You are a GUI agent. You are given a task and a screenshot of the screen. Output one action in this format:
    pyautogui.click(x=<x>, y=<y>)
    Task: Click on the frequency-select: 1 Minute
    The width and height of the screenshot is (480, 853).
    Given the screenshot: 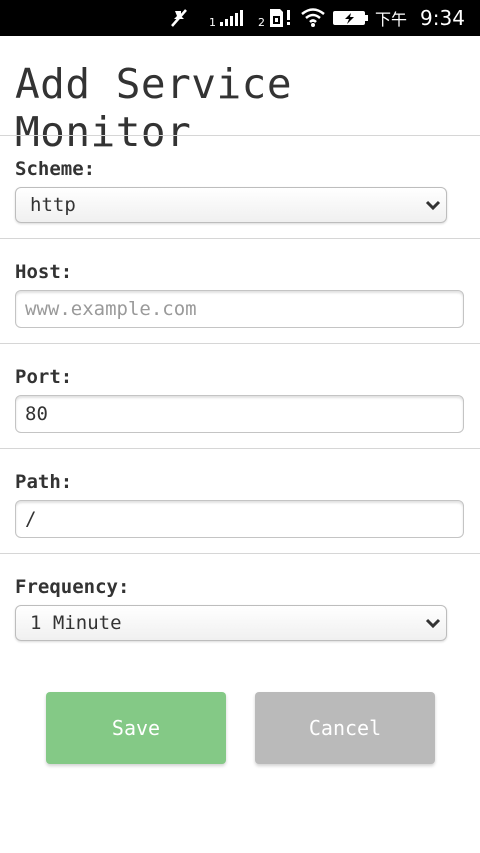 What is the action you would take?
    pyautogui.click(x=231, y=623)
    